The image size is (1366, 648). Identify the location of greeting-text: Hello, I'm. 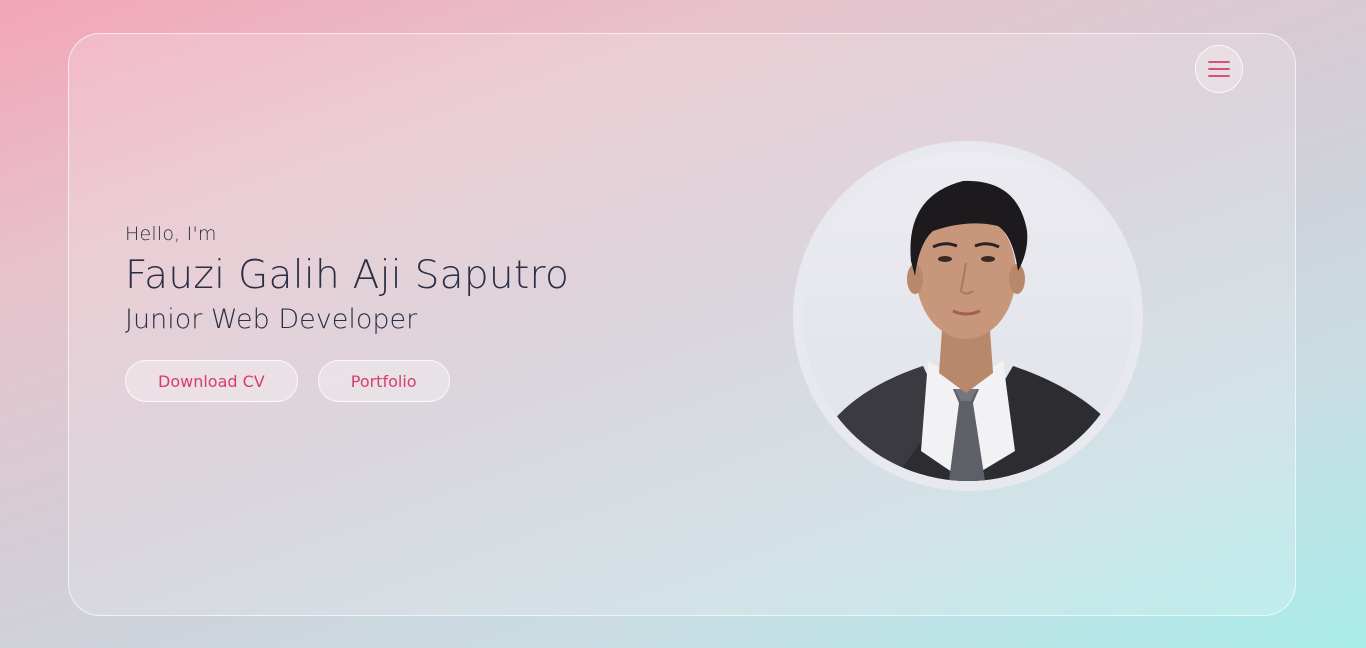
(171, 234).